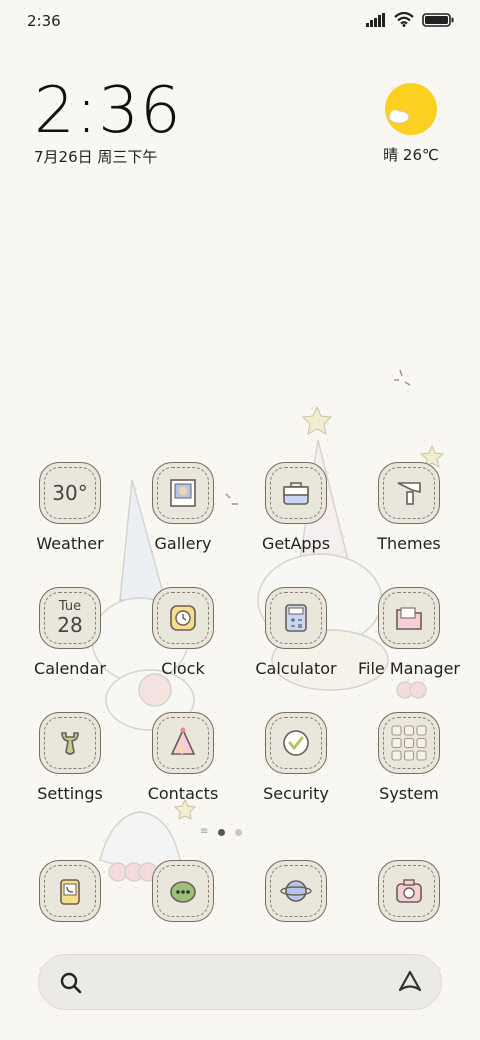  I want to click on app-themes: Themes, so click(409, 507).